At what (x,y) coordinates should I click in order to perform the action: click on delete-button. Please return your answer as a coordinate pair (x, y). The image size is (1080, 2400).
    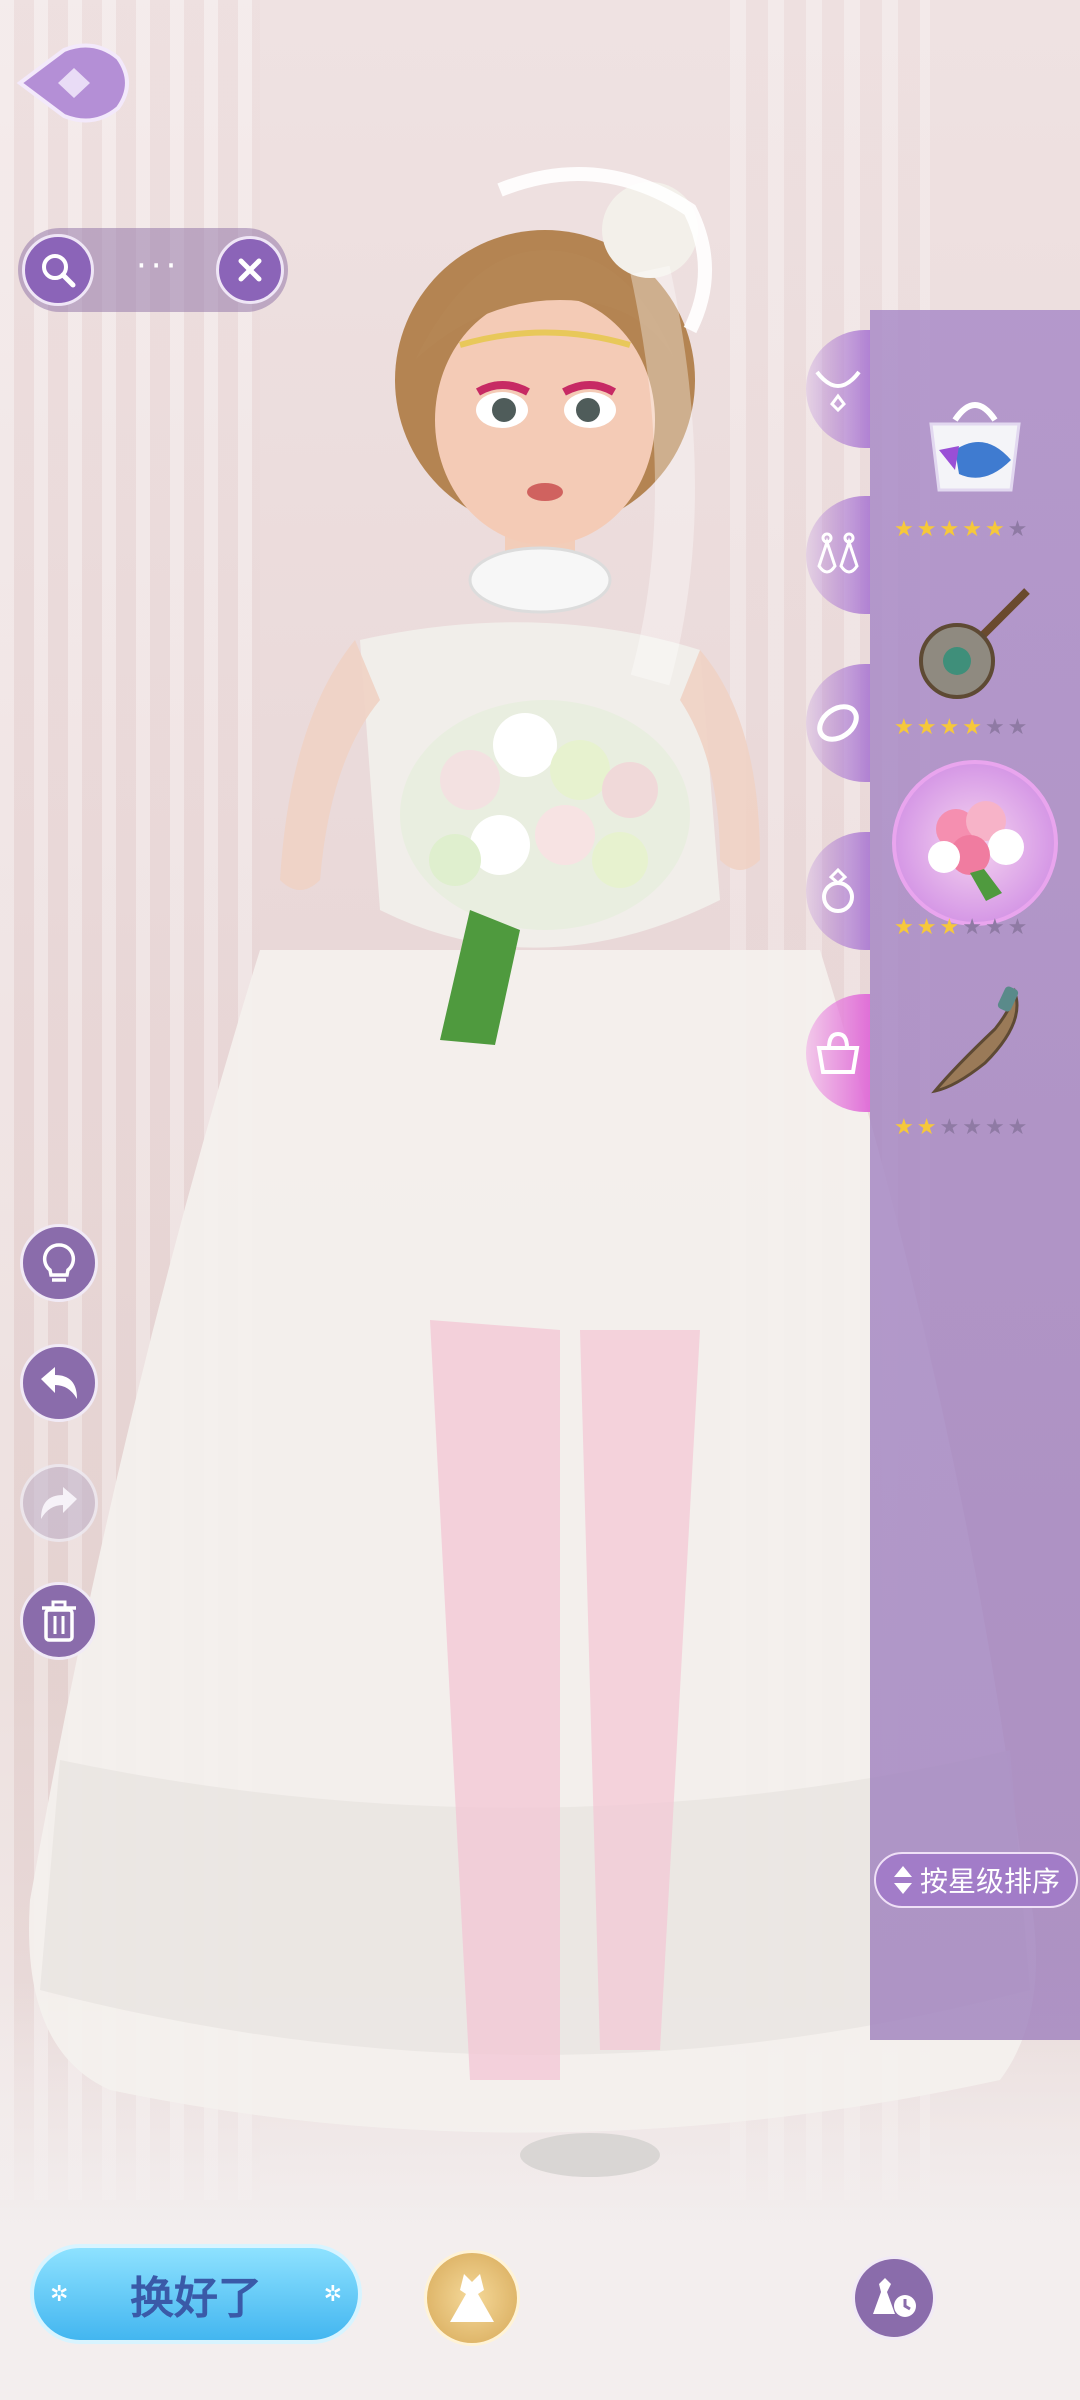
    Looking at the image, I should click on (59, 1621).